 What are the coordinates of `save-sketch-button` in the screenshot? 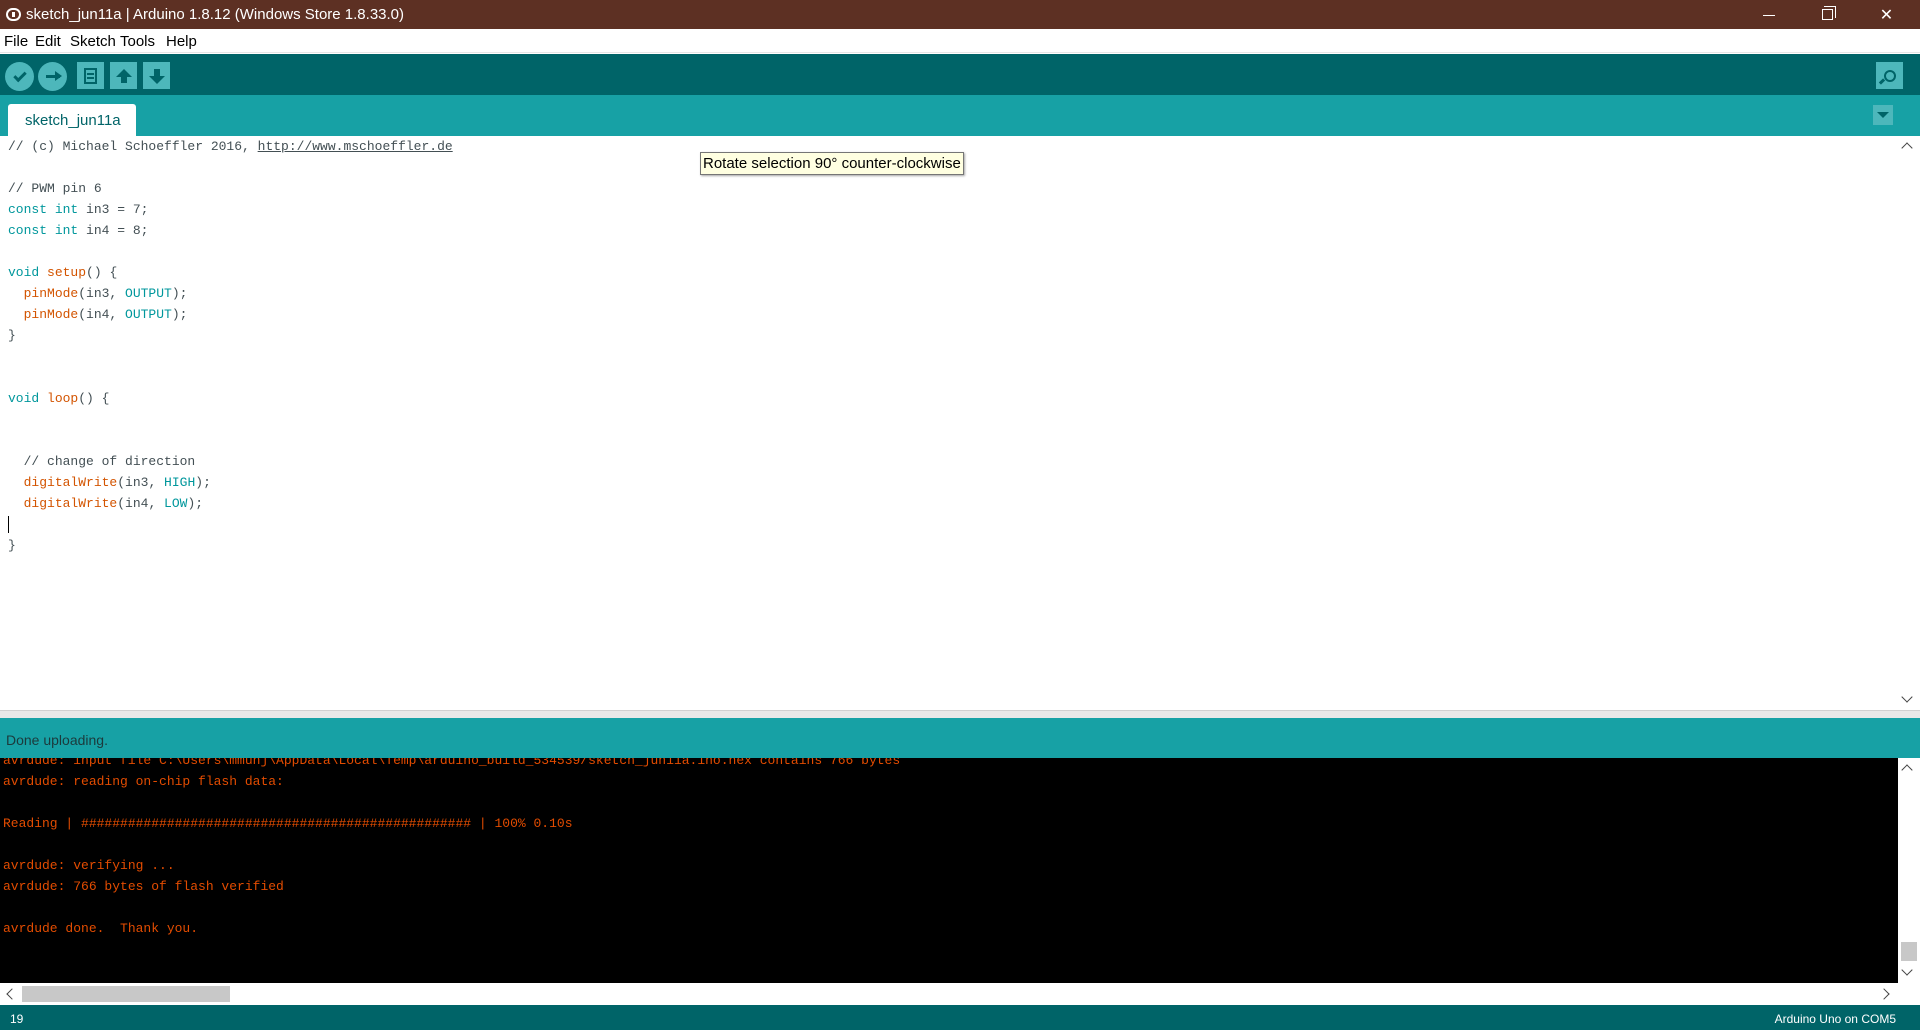 It's located at (156, 75).